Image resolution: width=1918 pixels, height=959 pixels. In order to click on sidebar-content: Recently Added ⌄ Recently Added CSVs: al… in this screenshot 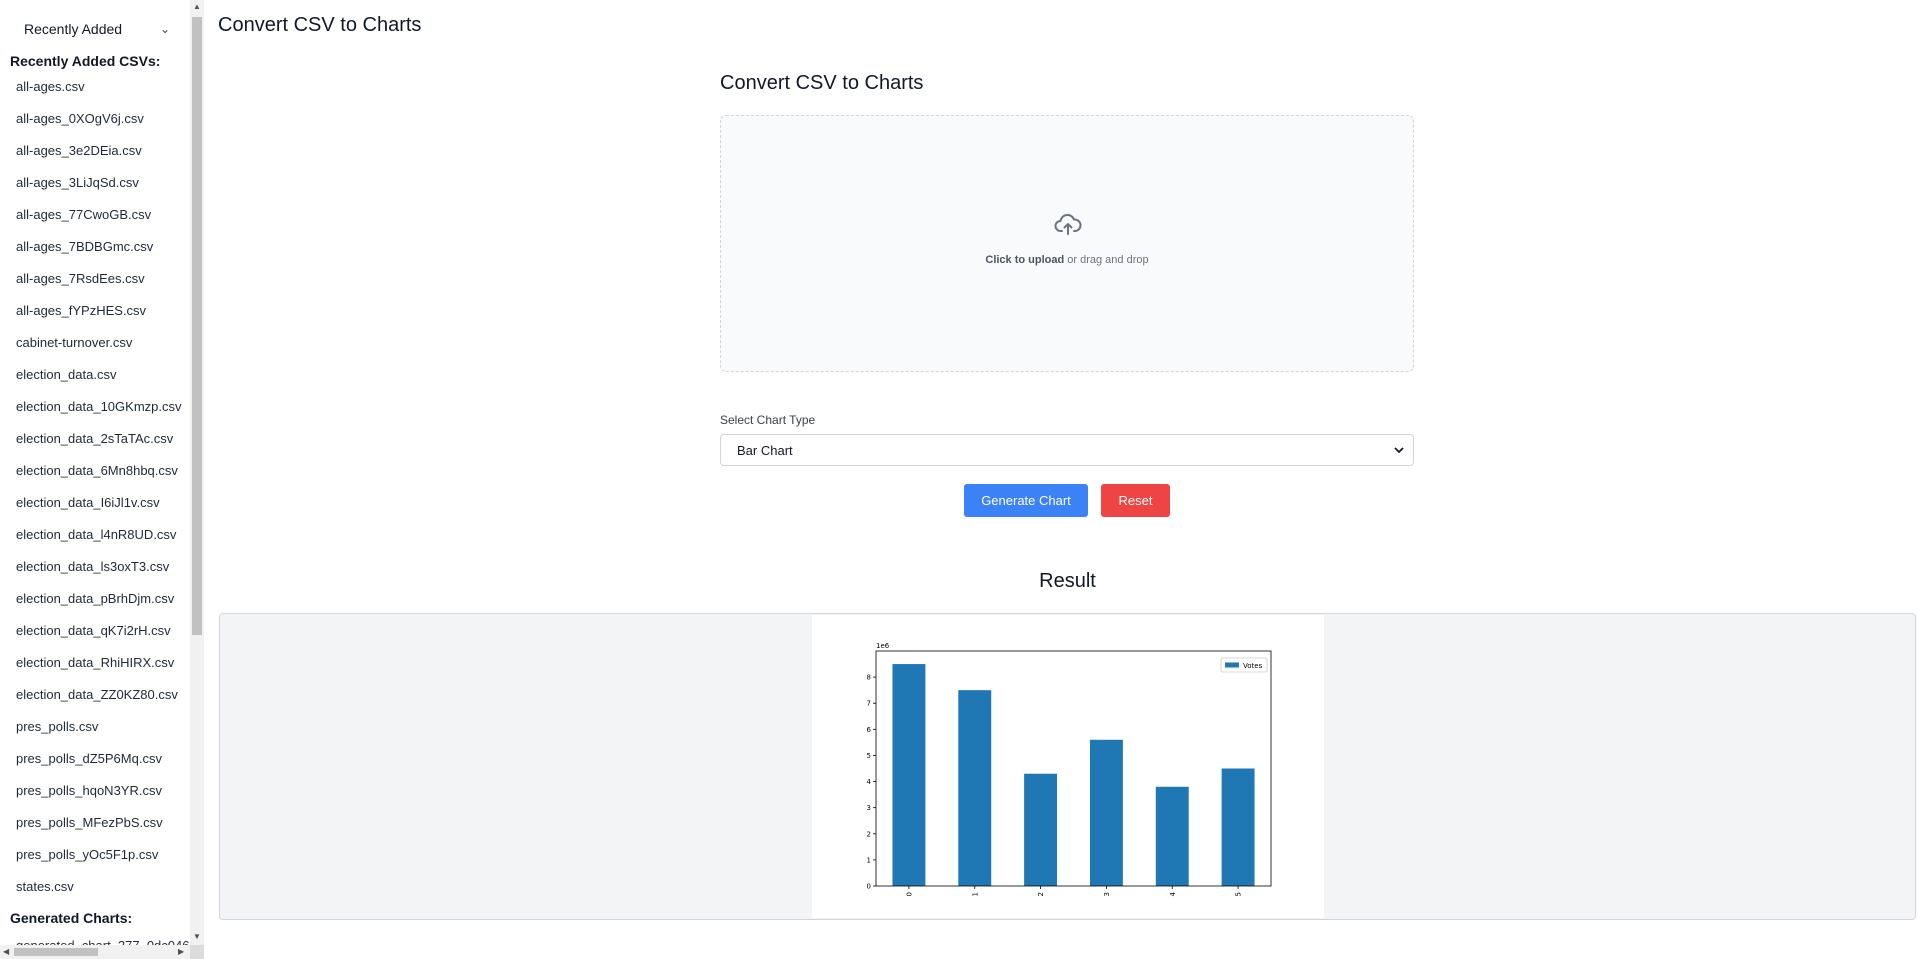, I will do `click(95, 472)`.